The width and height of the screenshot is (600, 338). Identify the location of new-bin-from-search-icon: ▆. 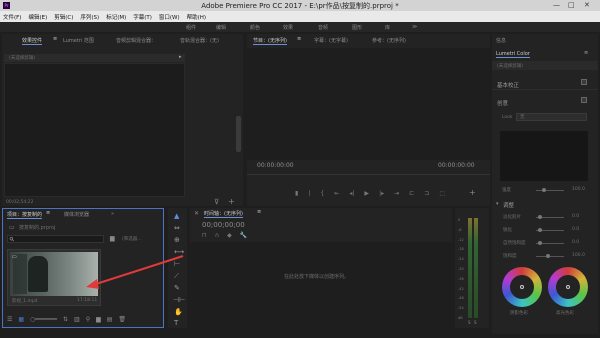
(112, 238).